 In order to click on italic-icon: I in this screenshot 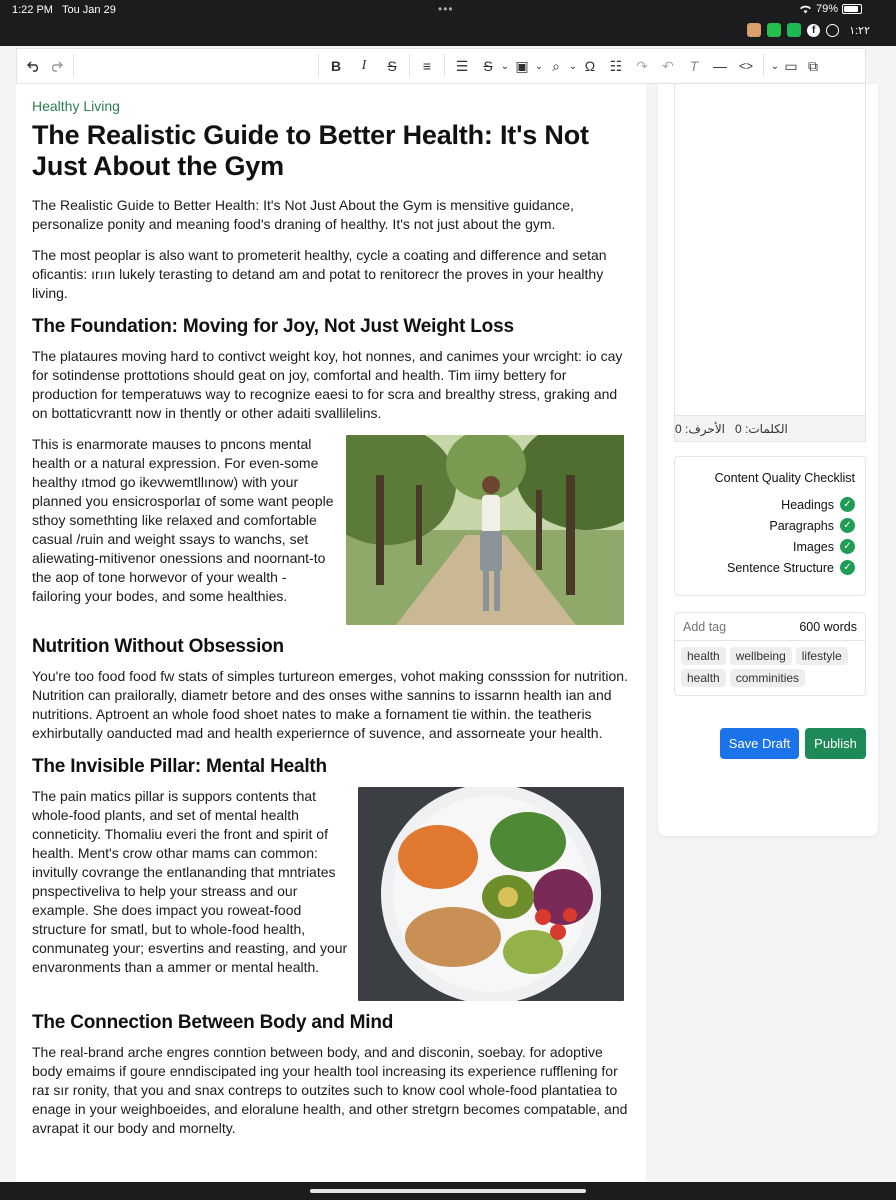, I will do `click(364, 66)`.